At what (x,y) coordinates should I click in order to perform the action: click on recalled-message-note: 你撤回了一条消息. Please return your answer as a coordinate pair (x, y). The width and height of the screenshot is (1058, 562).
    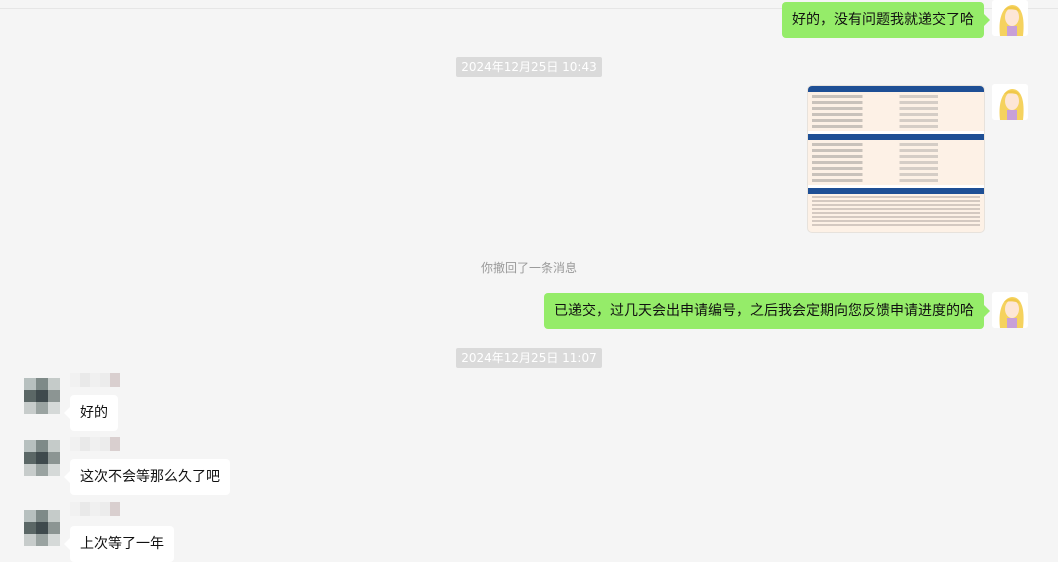
    Looking at the image, I should click on (528, 268).